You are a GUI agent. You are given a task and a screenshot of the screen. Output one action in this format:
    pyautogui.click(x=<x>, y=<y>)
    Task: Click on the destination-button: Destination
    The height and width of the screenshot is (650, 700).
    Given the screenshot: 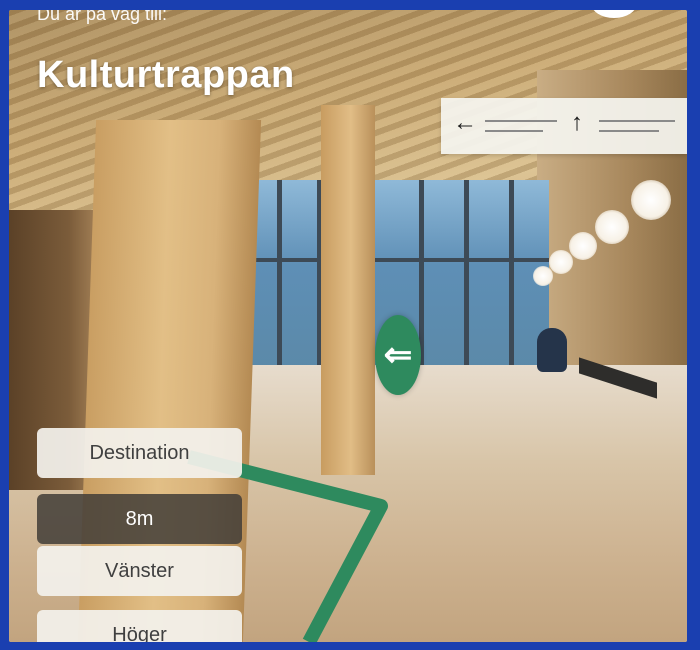 What is the action you would take?
    pyautogui.click(x=139, y=453)
    